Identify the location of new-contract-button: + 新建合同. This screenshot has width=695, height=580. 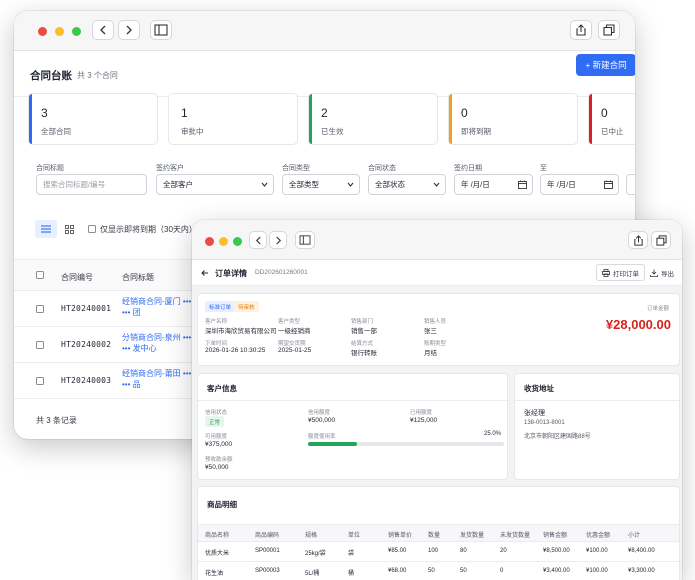
(605, 65).